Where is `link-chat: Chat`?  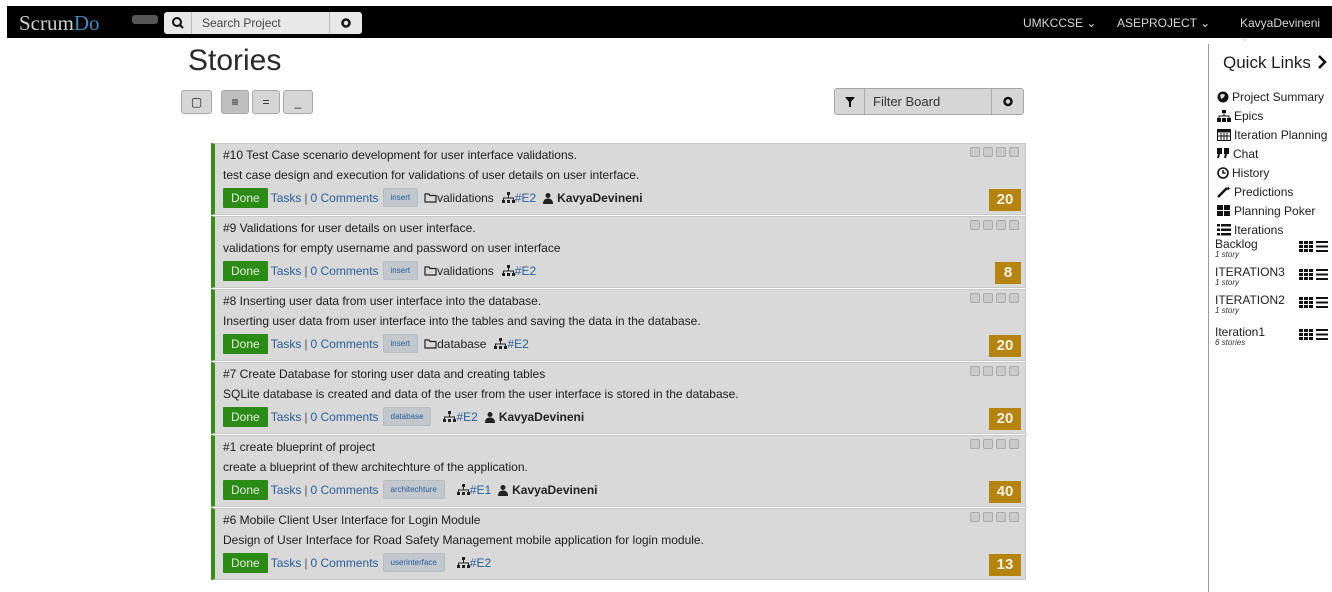 link-chat: Chat is located at coordinates (1272, 153).